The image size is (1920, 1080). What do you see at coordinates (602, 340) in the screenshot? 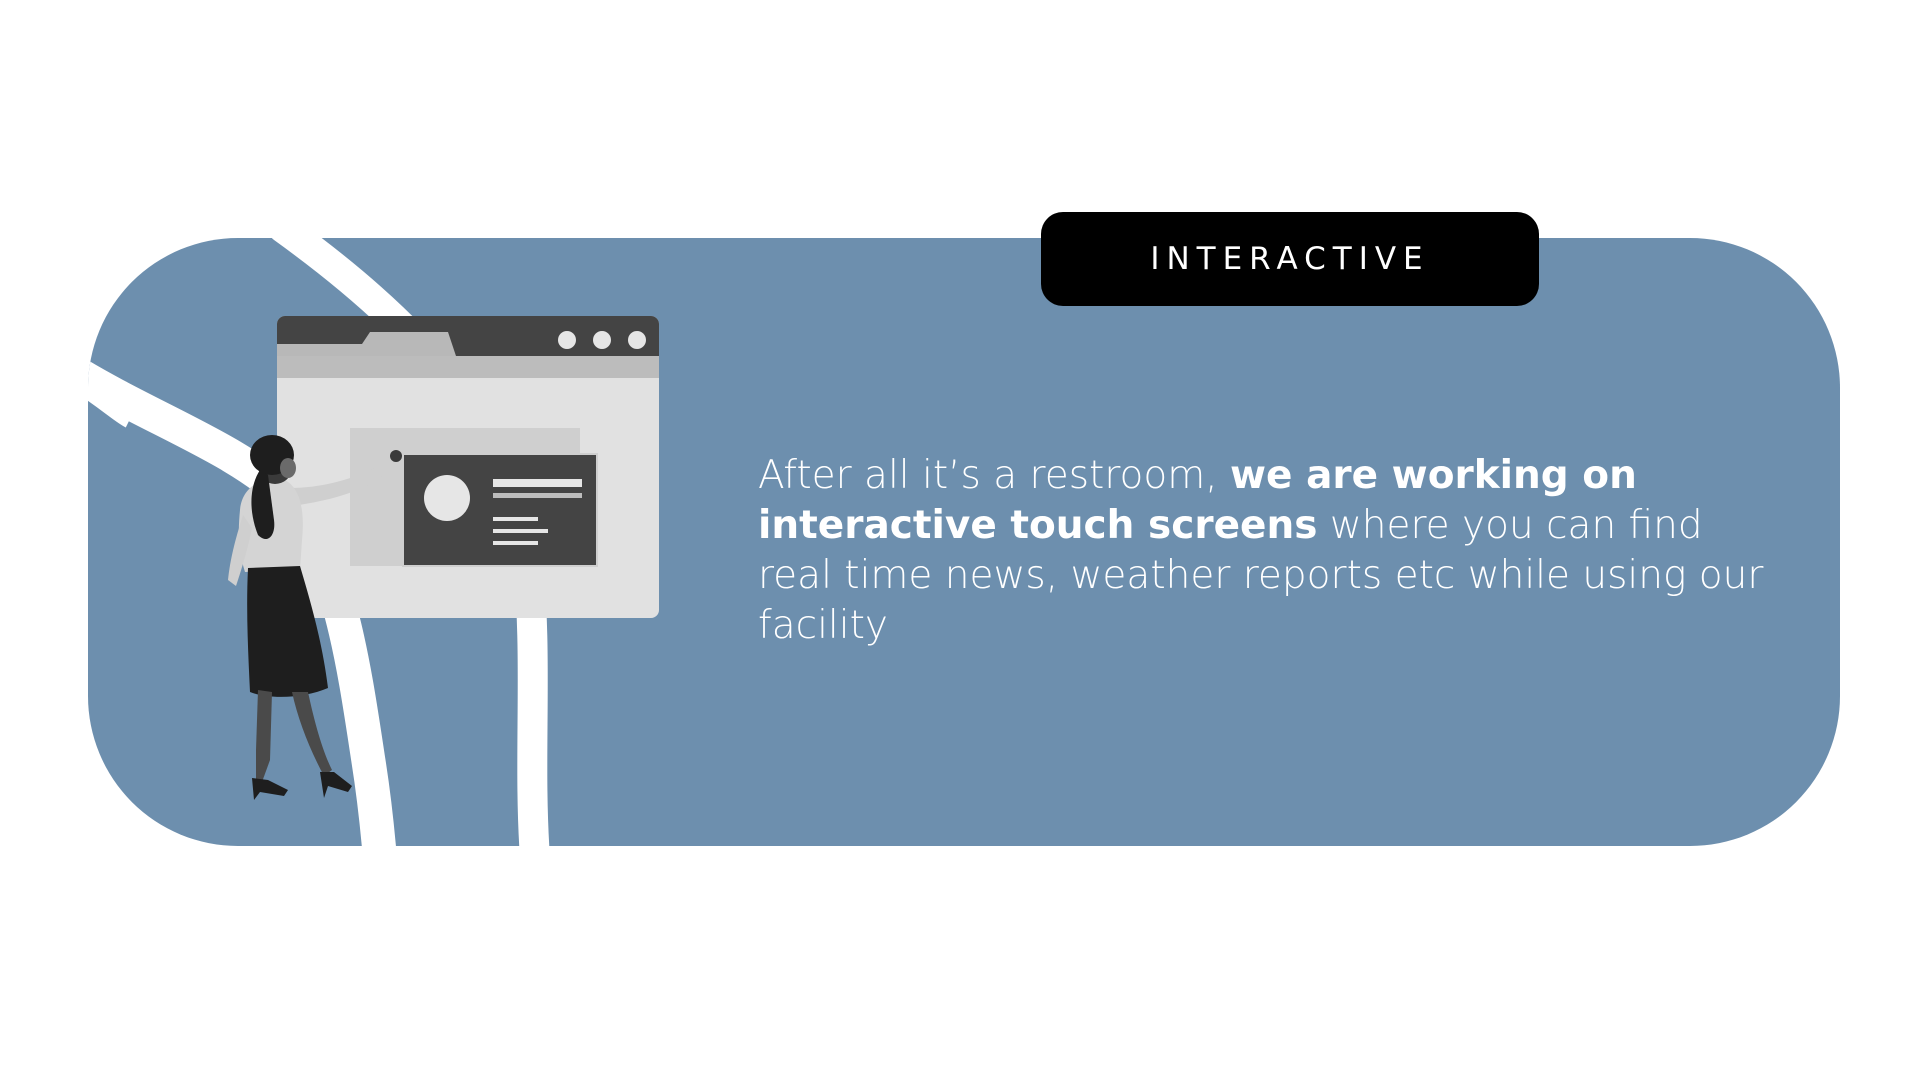
I see `window-dots-icon` at bounding box center [602, 340].